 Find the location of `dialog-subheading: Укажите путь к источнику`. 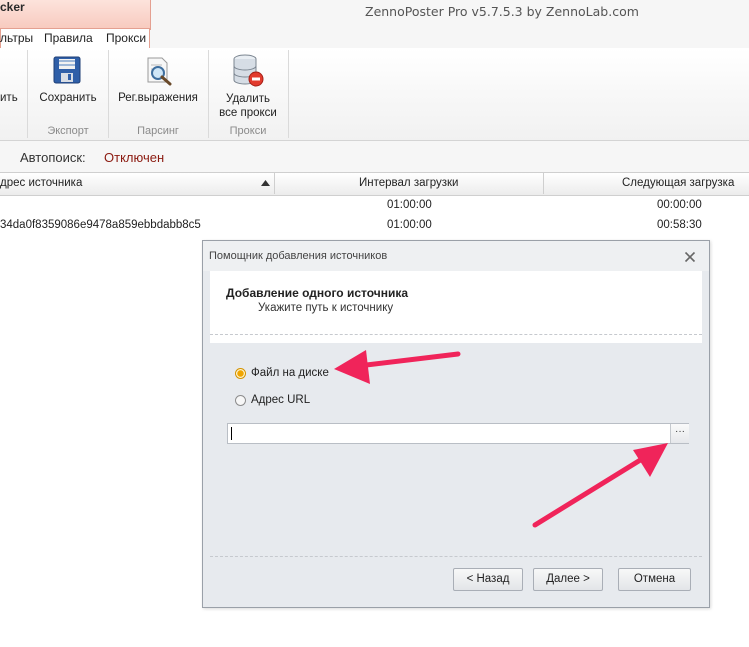

dialog-subheading: Укажите путь к источнику is located at coordinates (326, 308).